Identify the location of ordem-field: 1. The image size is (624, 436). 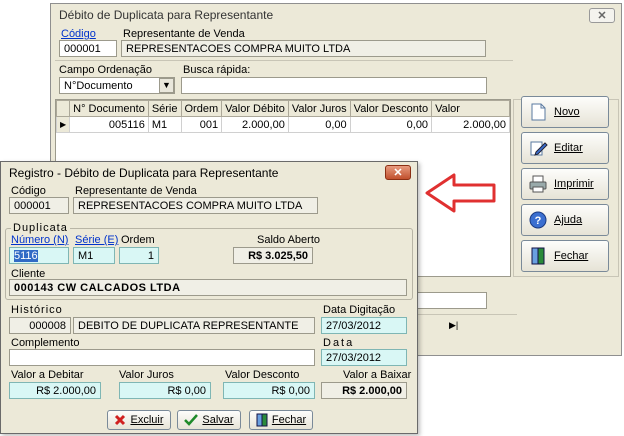
(139, 255).